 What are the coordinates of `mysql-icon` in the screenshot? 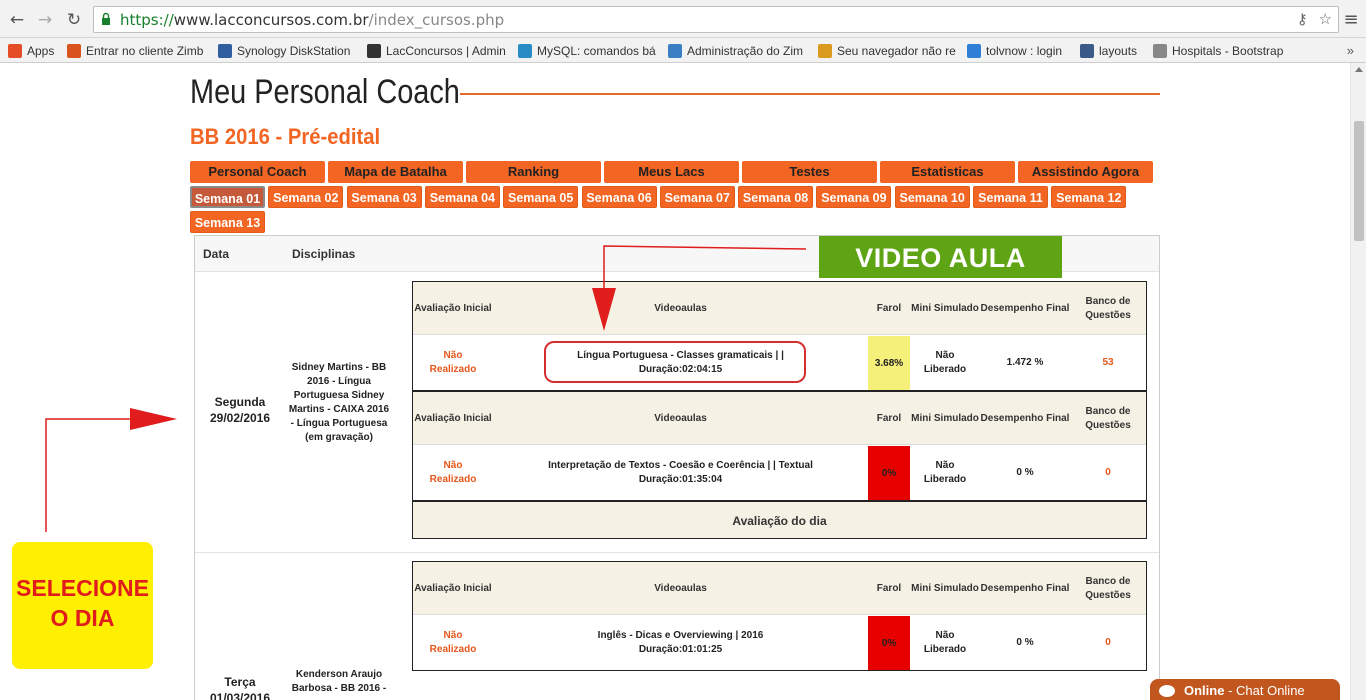 It's located at (525, 50).